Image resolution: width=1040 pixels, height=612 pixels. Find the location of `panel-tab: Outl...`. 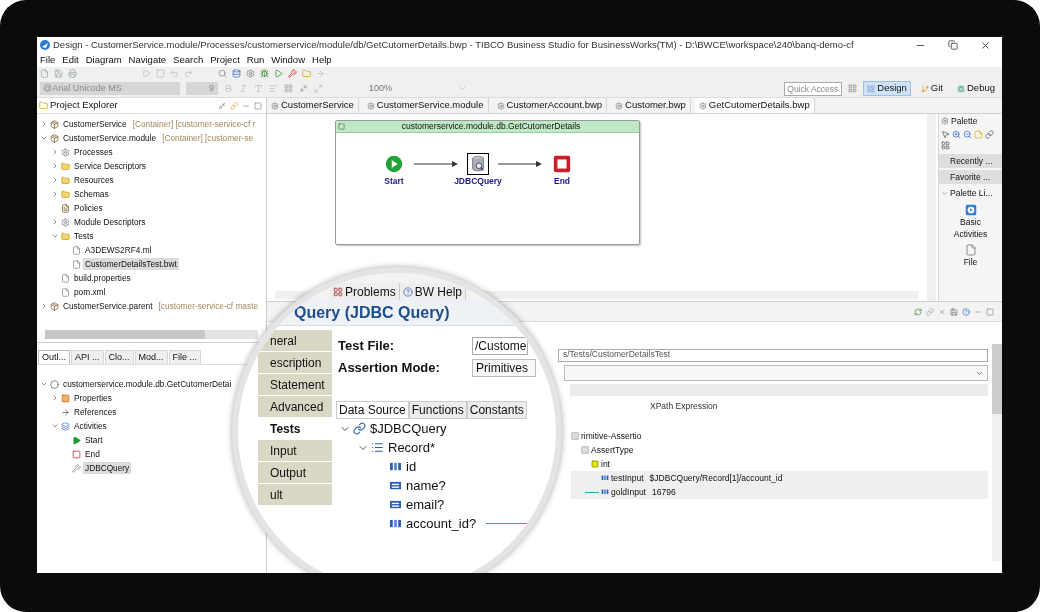

panel-tab: Outl... is located at coordinates (54, 357).